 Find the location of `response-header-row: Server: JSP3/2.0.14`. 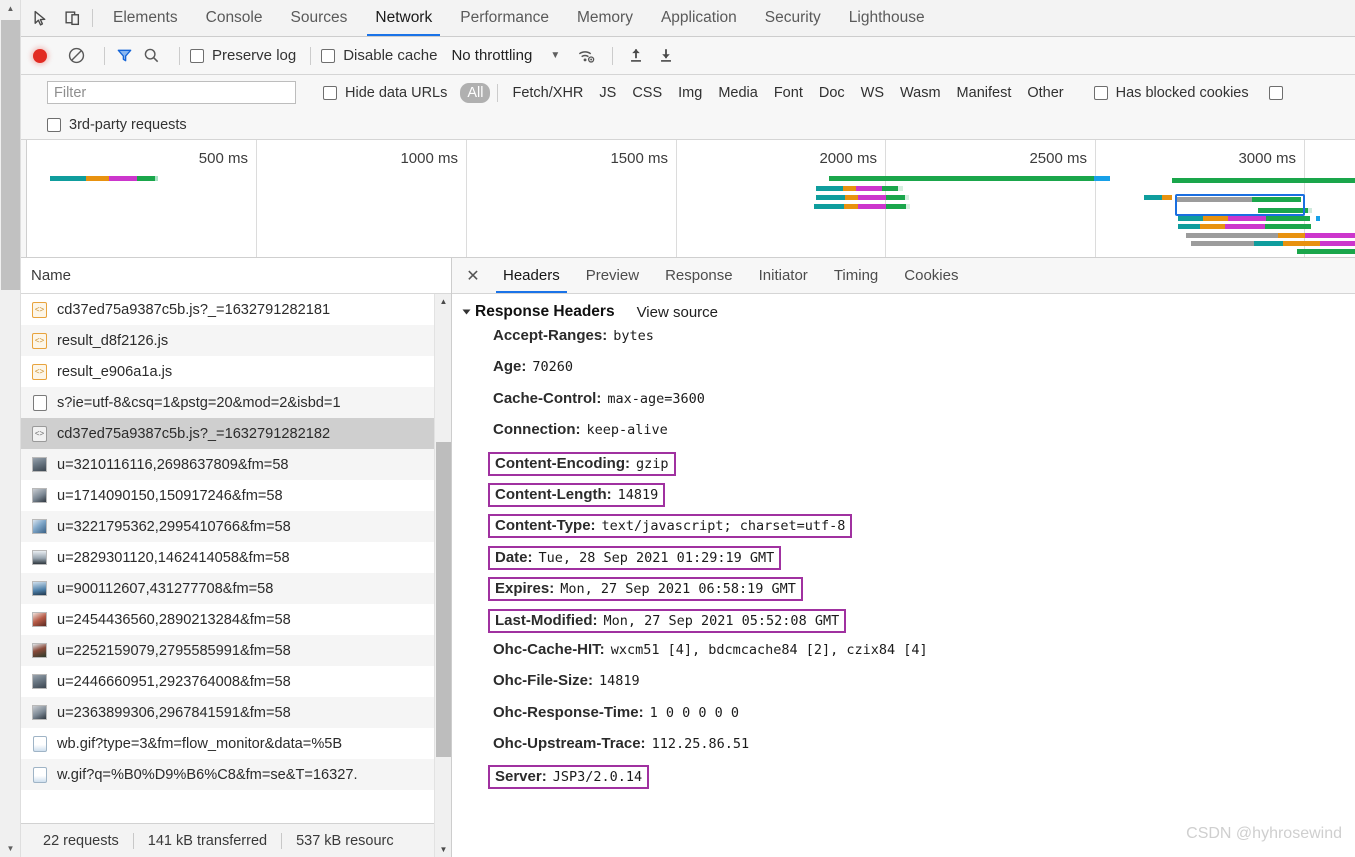

response-header-row: Server: JSP3/2.0.14 is located at coordinates (921, 780).